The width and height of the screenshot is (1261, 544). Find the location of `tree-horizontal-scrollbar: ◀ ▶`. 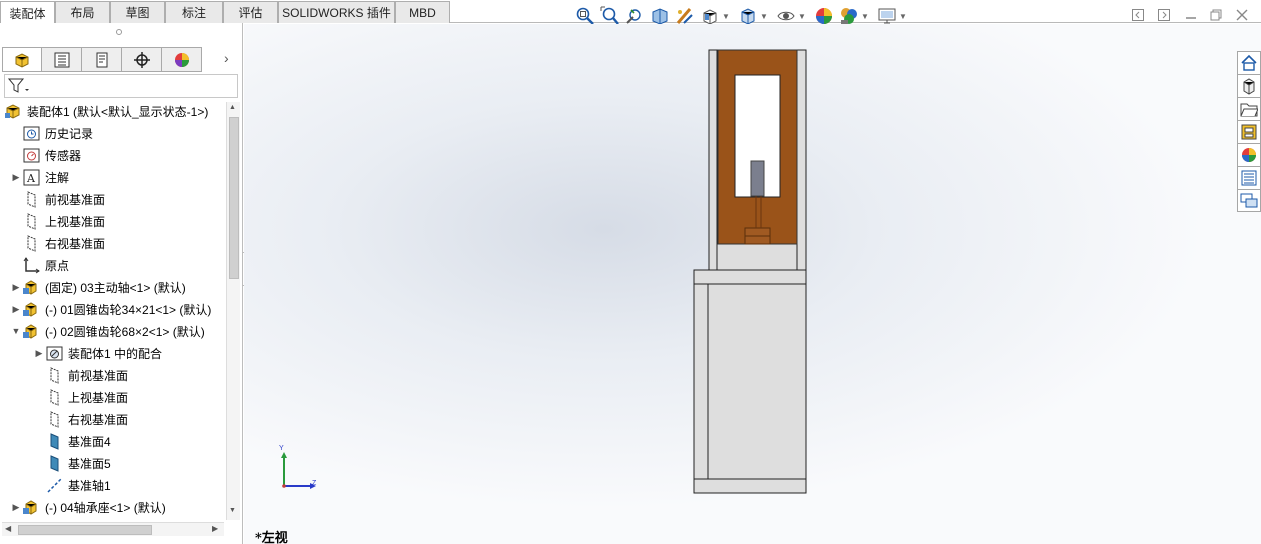

tree-horizontal-scrollbar: ◀ ▶ is located at coordinates (113, 529).